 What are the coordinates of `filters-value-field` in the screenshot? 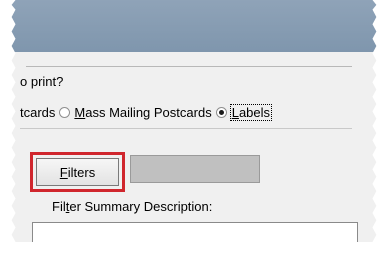 It's located at (195, 169).